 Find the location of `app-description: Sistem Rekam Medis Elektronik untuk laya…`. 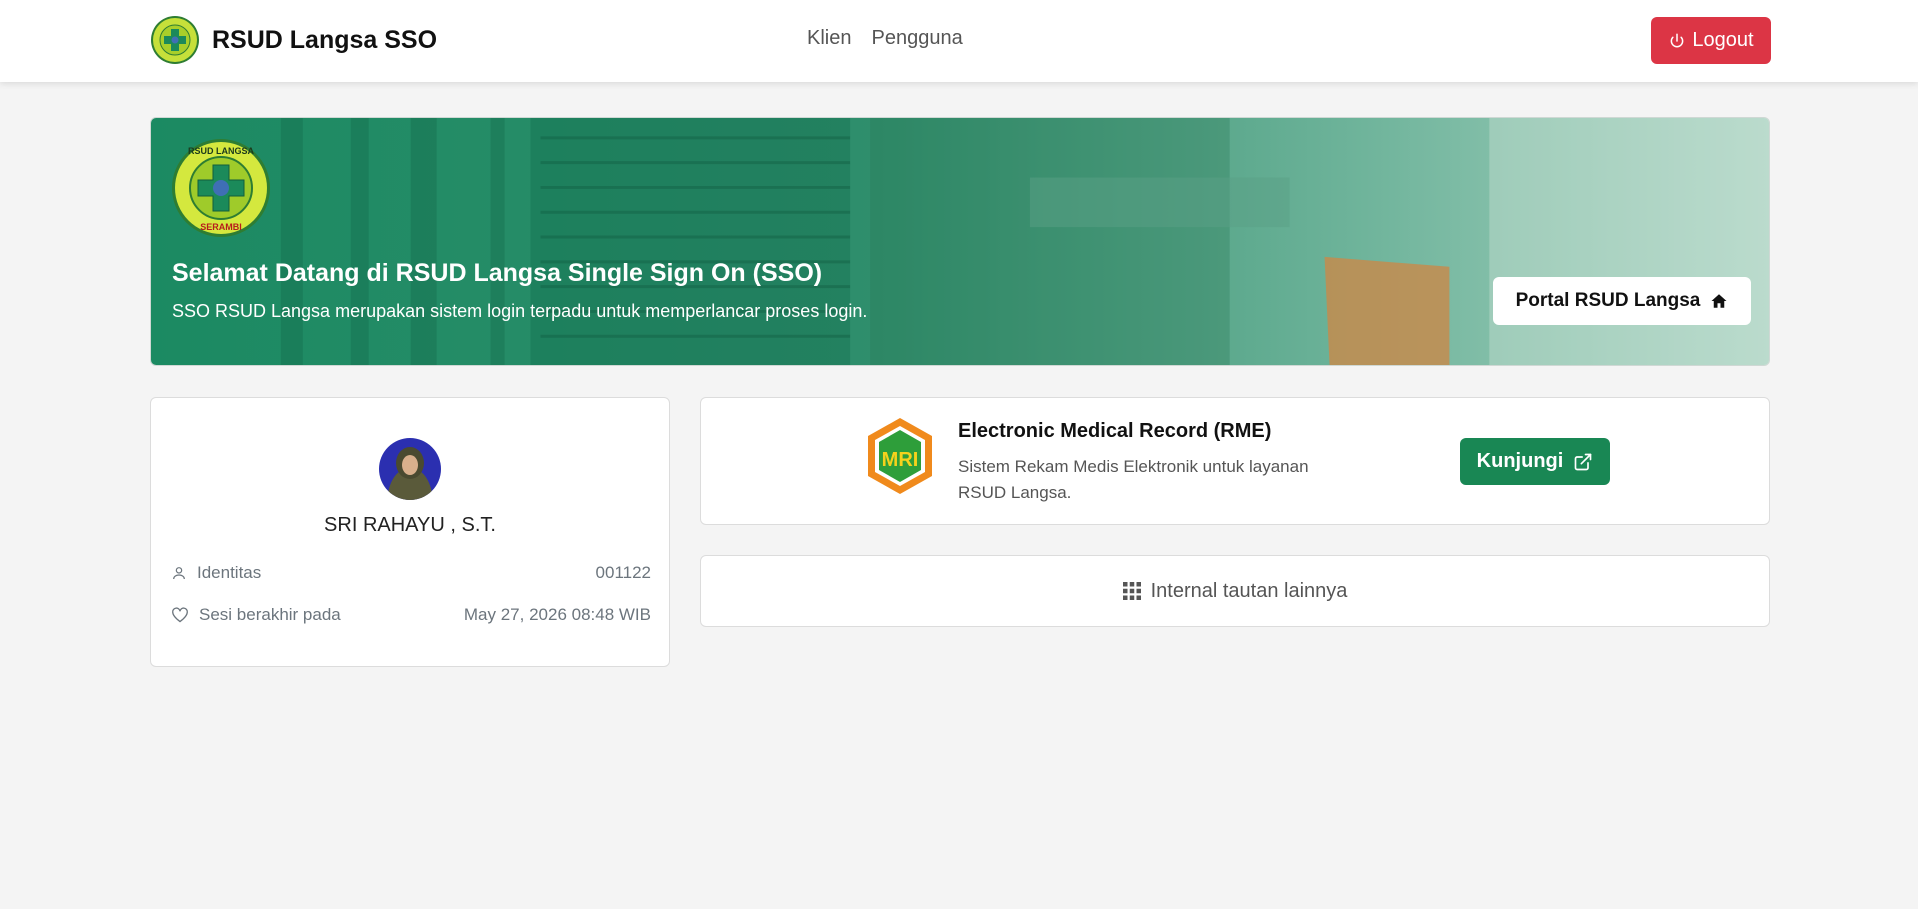

app-description: Sistem Rekam Medis Elektronik untuk laya… is located at coordinates (1133, 479).